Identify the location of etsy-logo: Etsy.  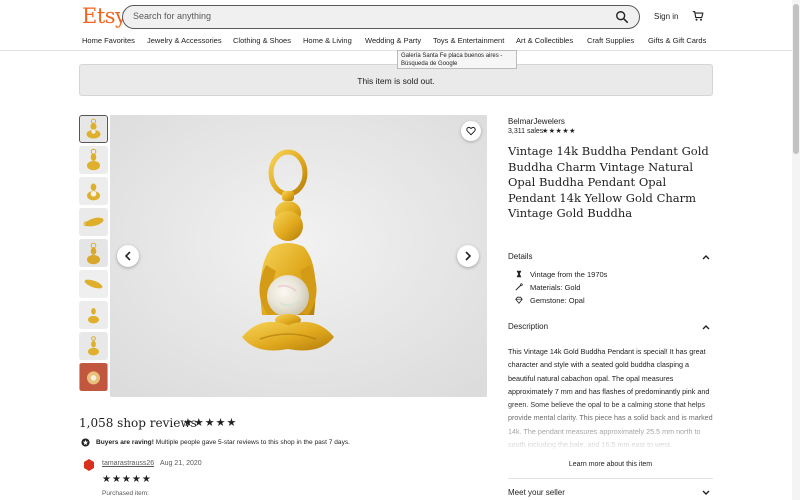
(104, 16).